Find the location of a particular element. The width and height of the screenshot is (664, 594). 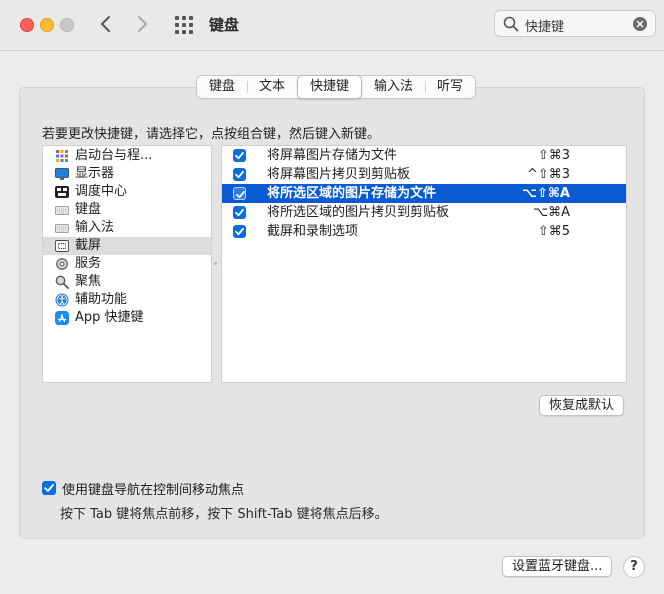

minimize-window-button is located at coordinates (47, 25).